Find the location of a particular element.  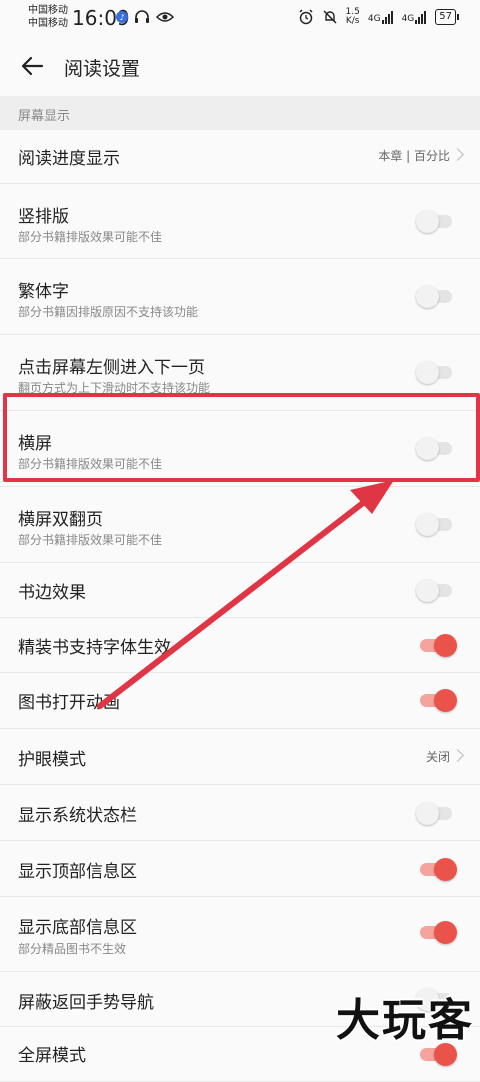

setting-subtitle: 翻页方式为上下滑动时不支持该功能 is located at coordinates (114, 388).